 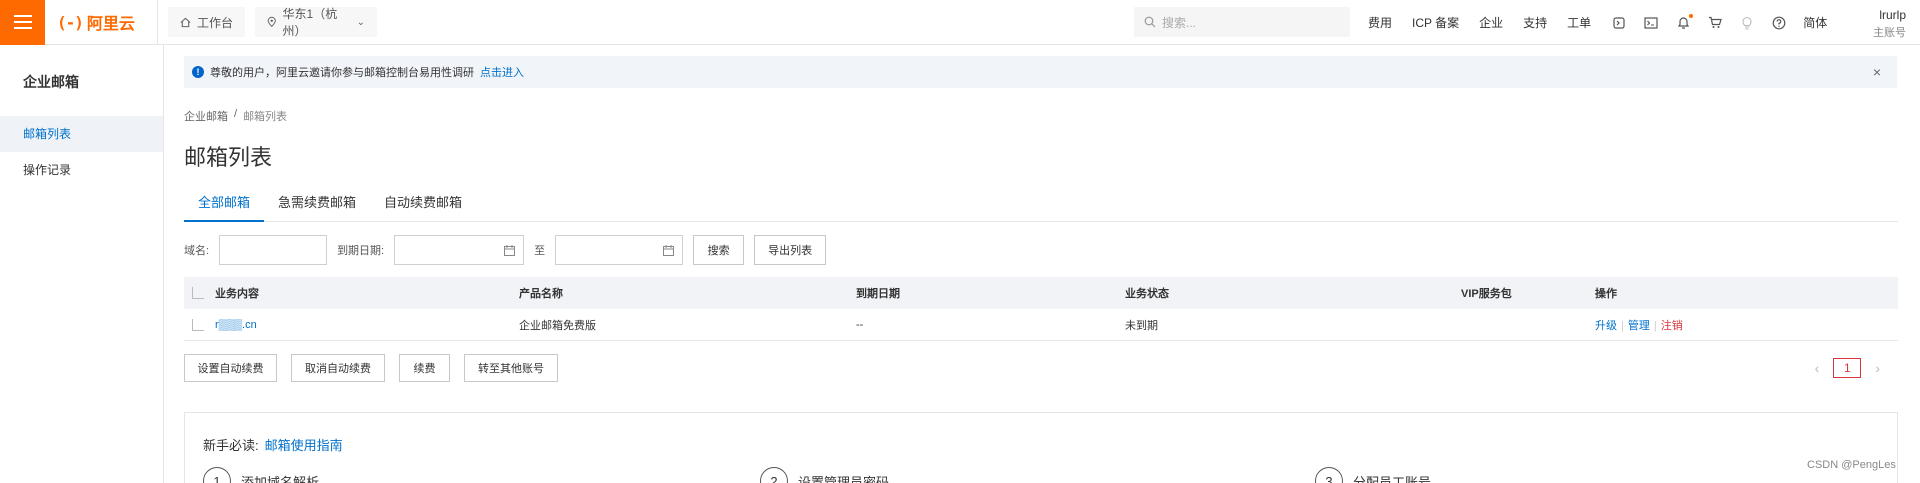 What do you see at coordinates (1877, 368) in the screenshot?
I see `next-page-icon: ›` at bounding box center [1877, 368].